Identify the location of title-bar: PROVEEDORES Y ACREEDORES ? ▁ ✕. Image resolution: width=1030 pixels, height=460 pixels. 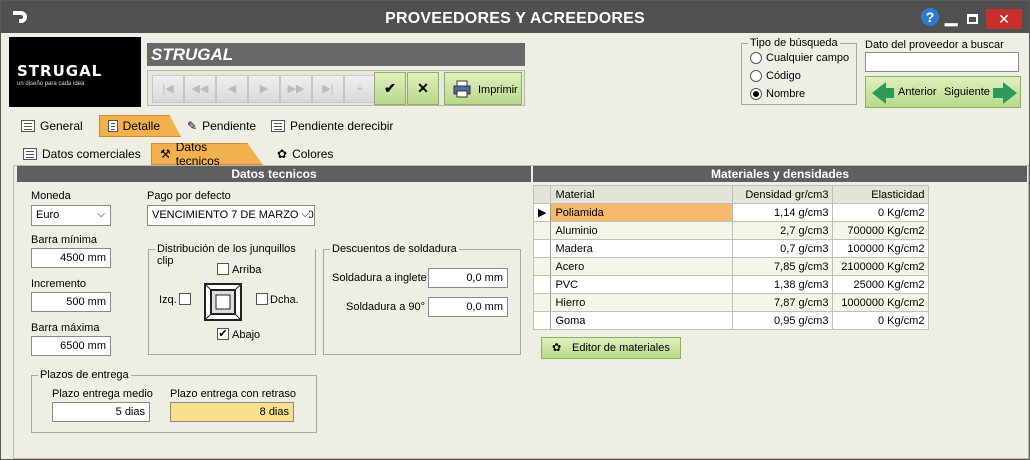
(515, 17).